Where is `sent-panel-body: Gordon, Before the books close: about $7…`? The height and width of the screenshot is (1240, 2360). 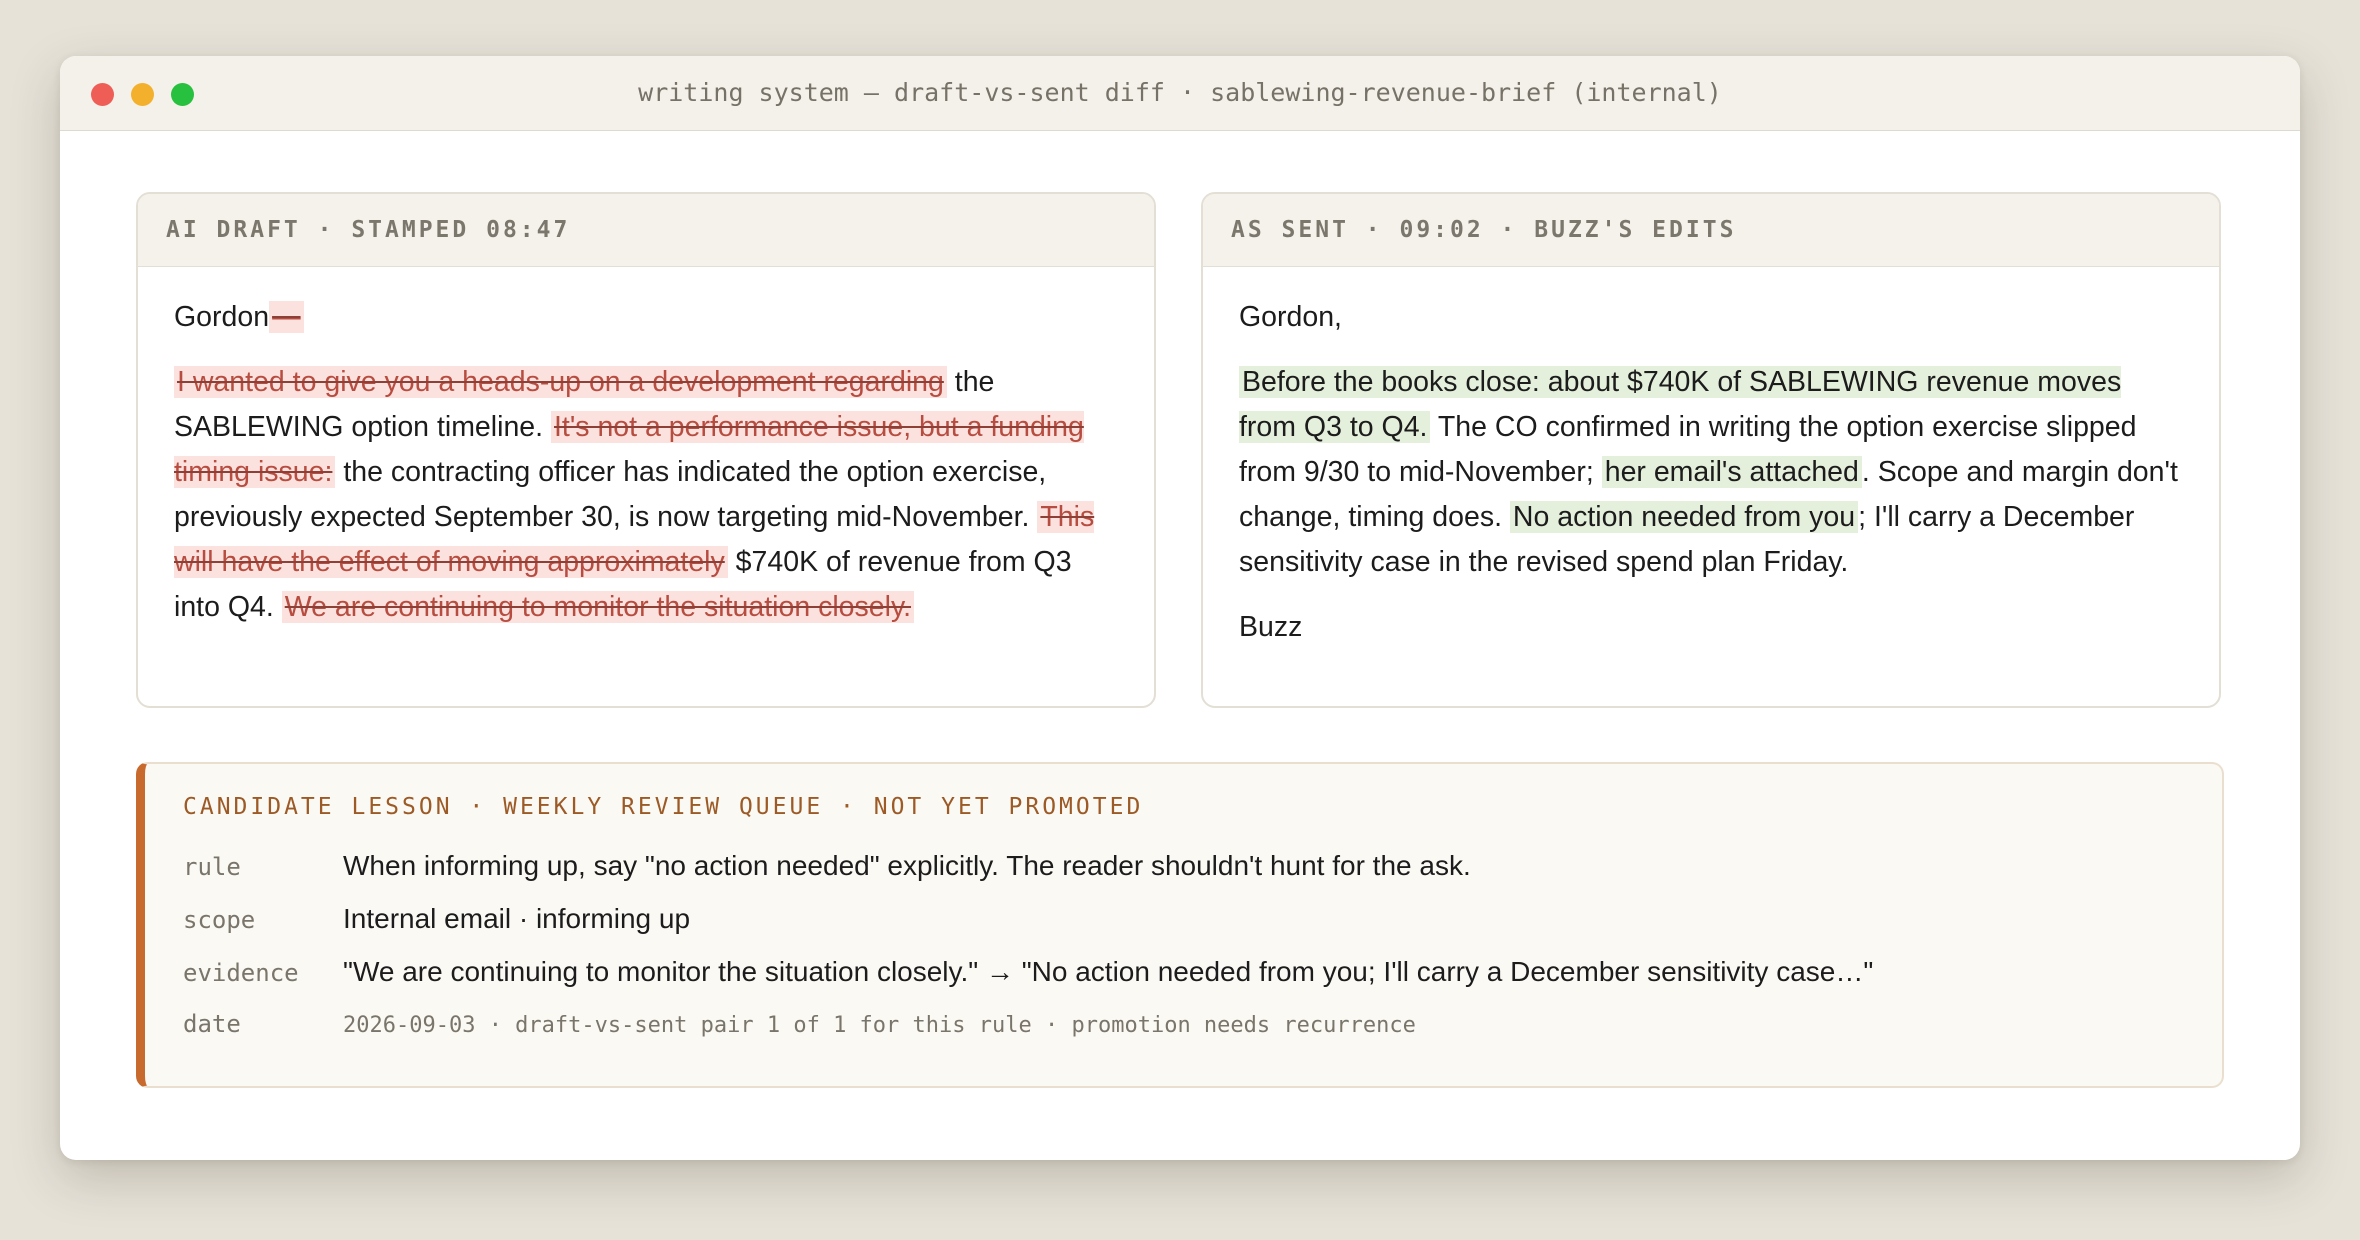
sent-panel-body: Gordon, Before the books close: about $7… is located at coordinates (1711, 458).